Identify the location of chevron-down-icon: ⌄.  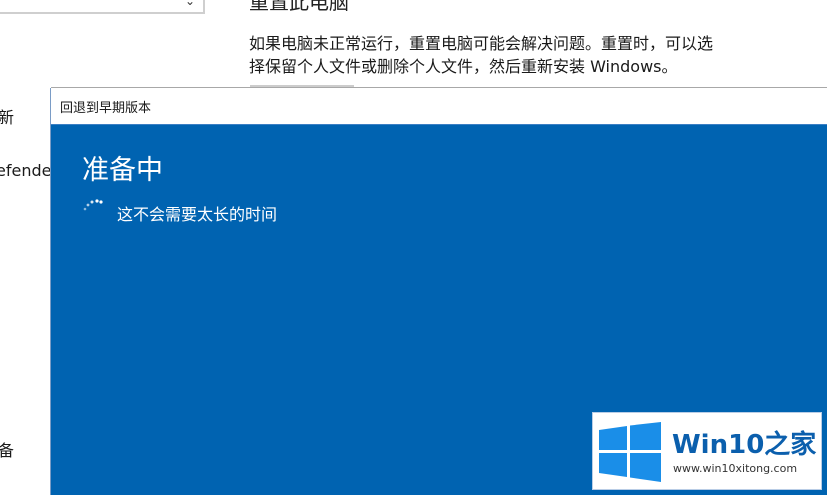
(189, 4).